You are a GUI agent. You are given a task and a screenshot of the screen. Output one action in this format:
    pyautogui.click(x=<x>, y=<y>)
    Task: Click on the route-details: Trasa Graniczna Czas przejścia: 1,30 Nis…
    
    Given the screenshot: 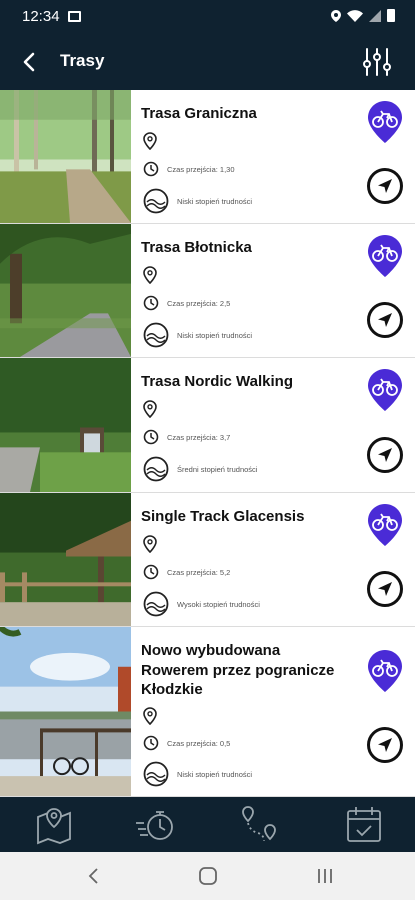 What is the action you would take?
    pyautogui.click(x=248, y=156)
    